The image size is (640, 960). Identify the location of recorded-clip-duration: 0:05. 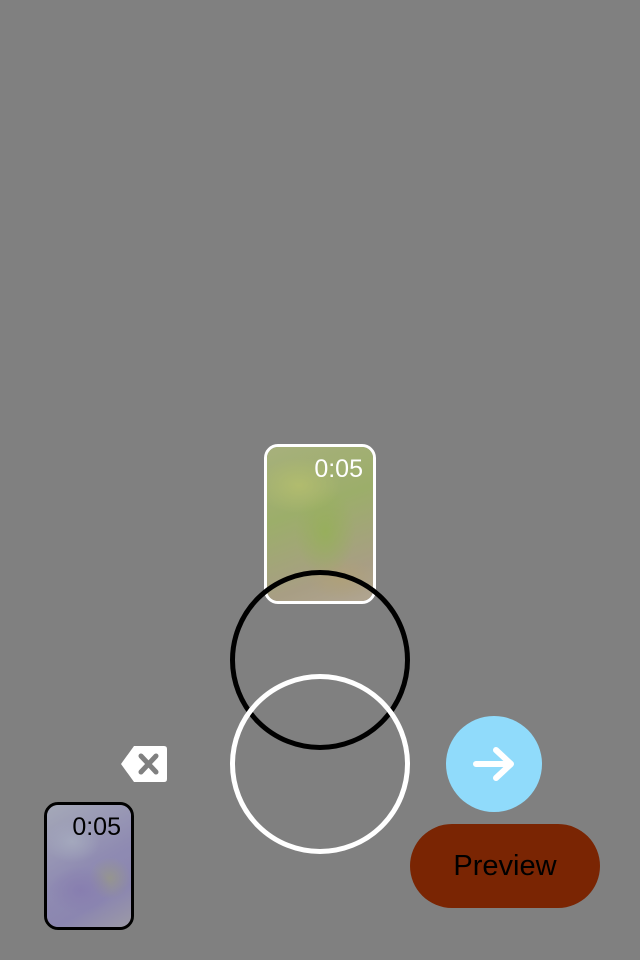
(96, 827).